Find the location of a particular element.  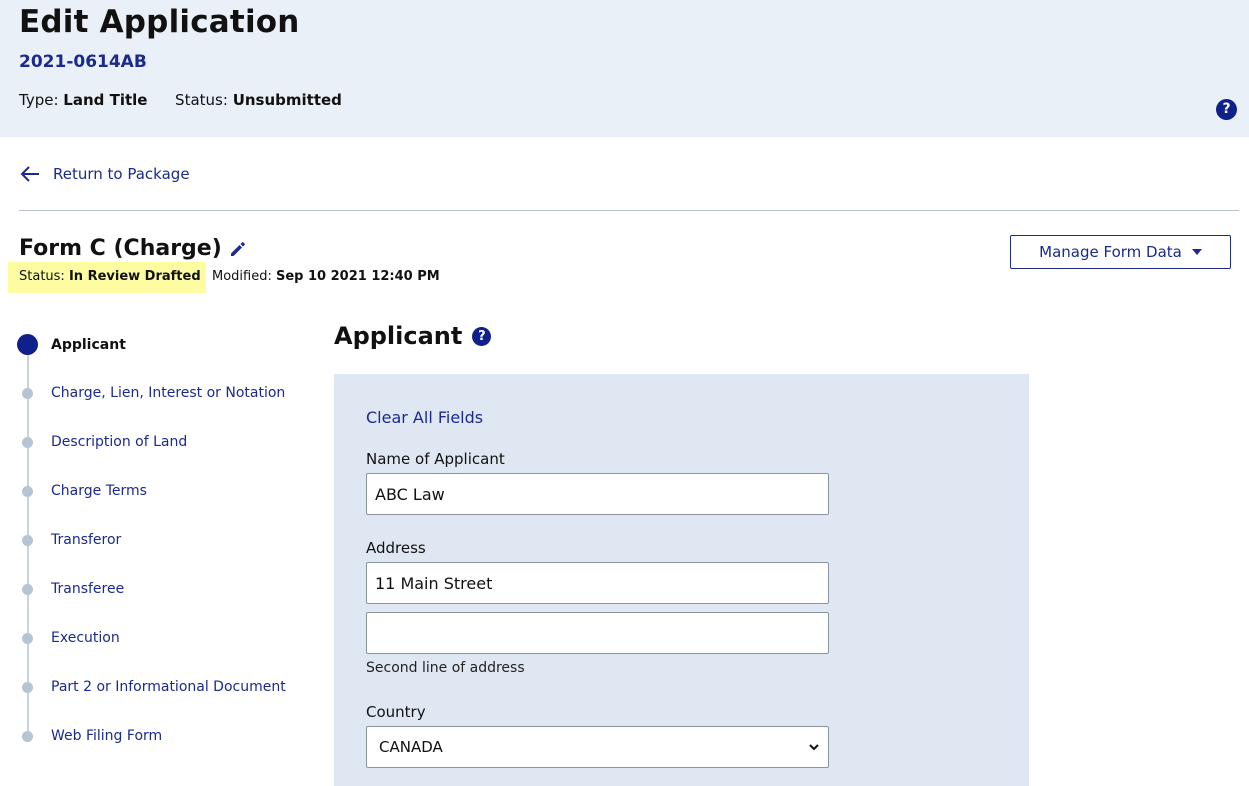

step-transferee: Transferee is located at coordinates (70, 589).